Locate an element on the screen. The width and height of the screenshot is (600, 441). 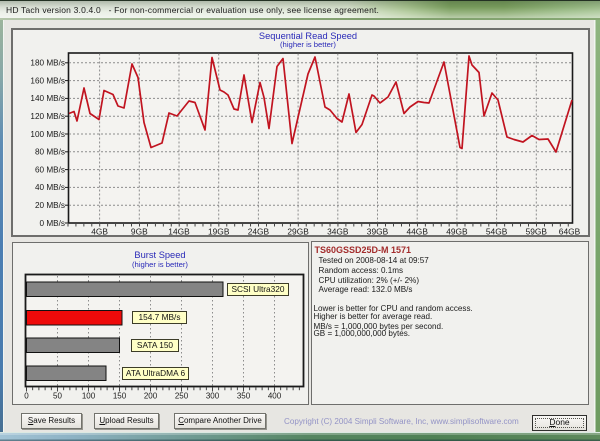
svg-text: 250 is located at coordinates (182, 396).